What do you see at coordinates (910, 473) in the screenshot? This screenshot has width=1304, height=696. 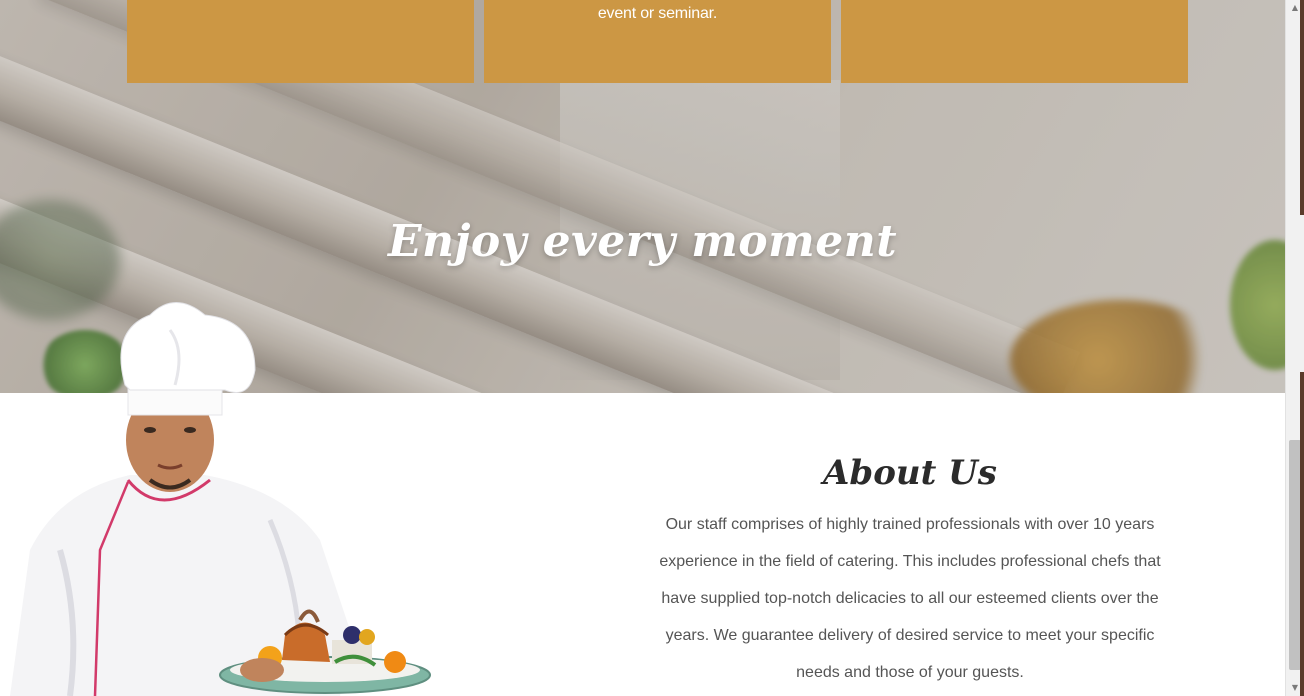 I see `about-title: About Us` at bounding box center [910, 473].